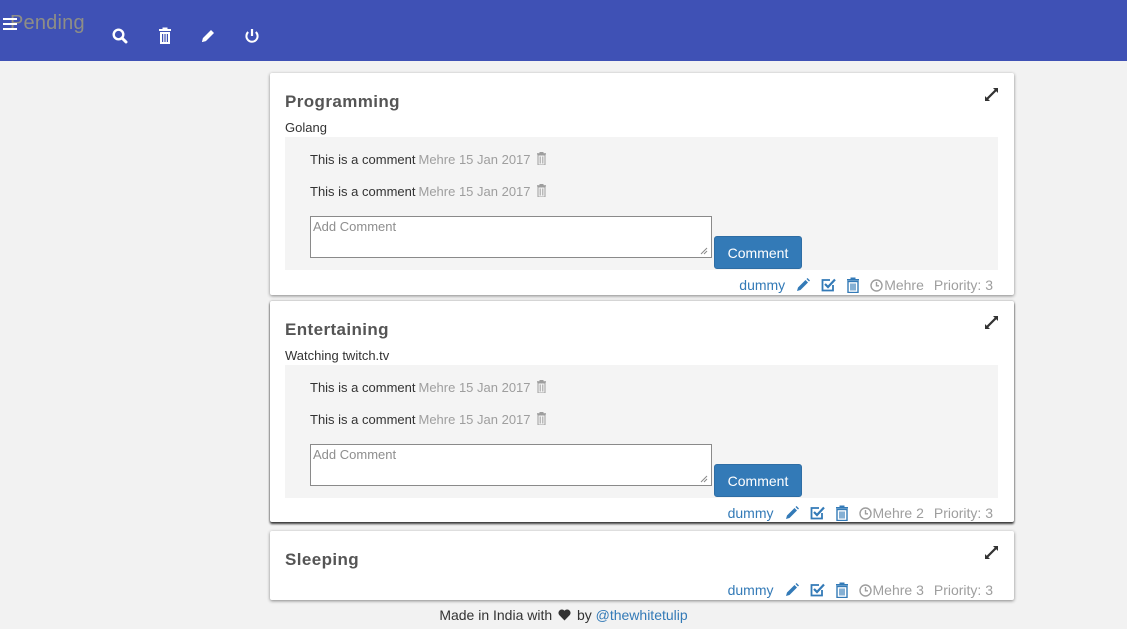 This screenshot has width=1127, height=629. Describe the element at coordinates (563, 30) in the screenshot. I see `top-navbar: Pending` at that location.